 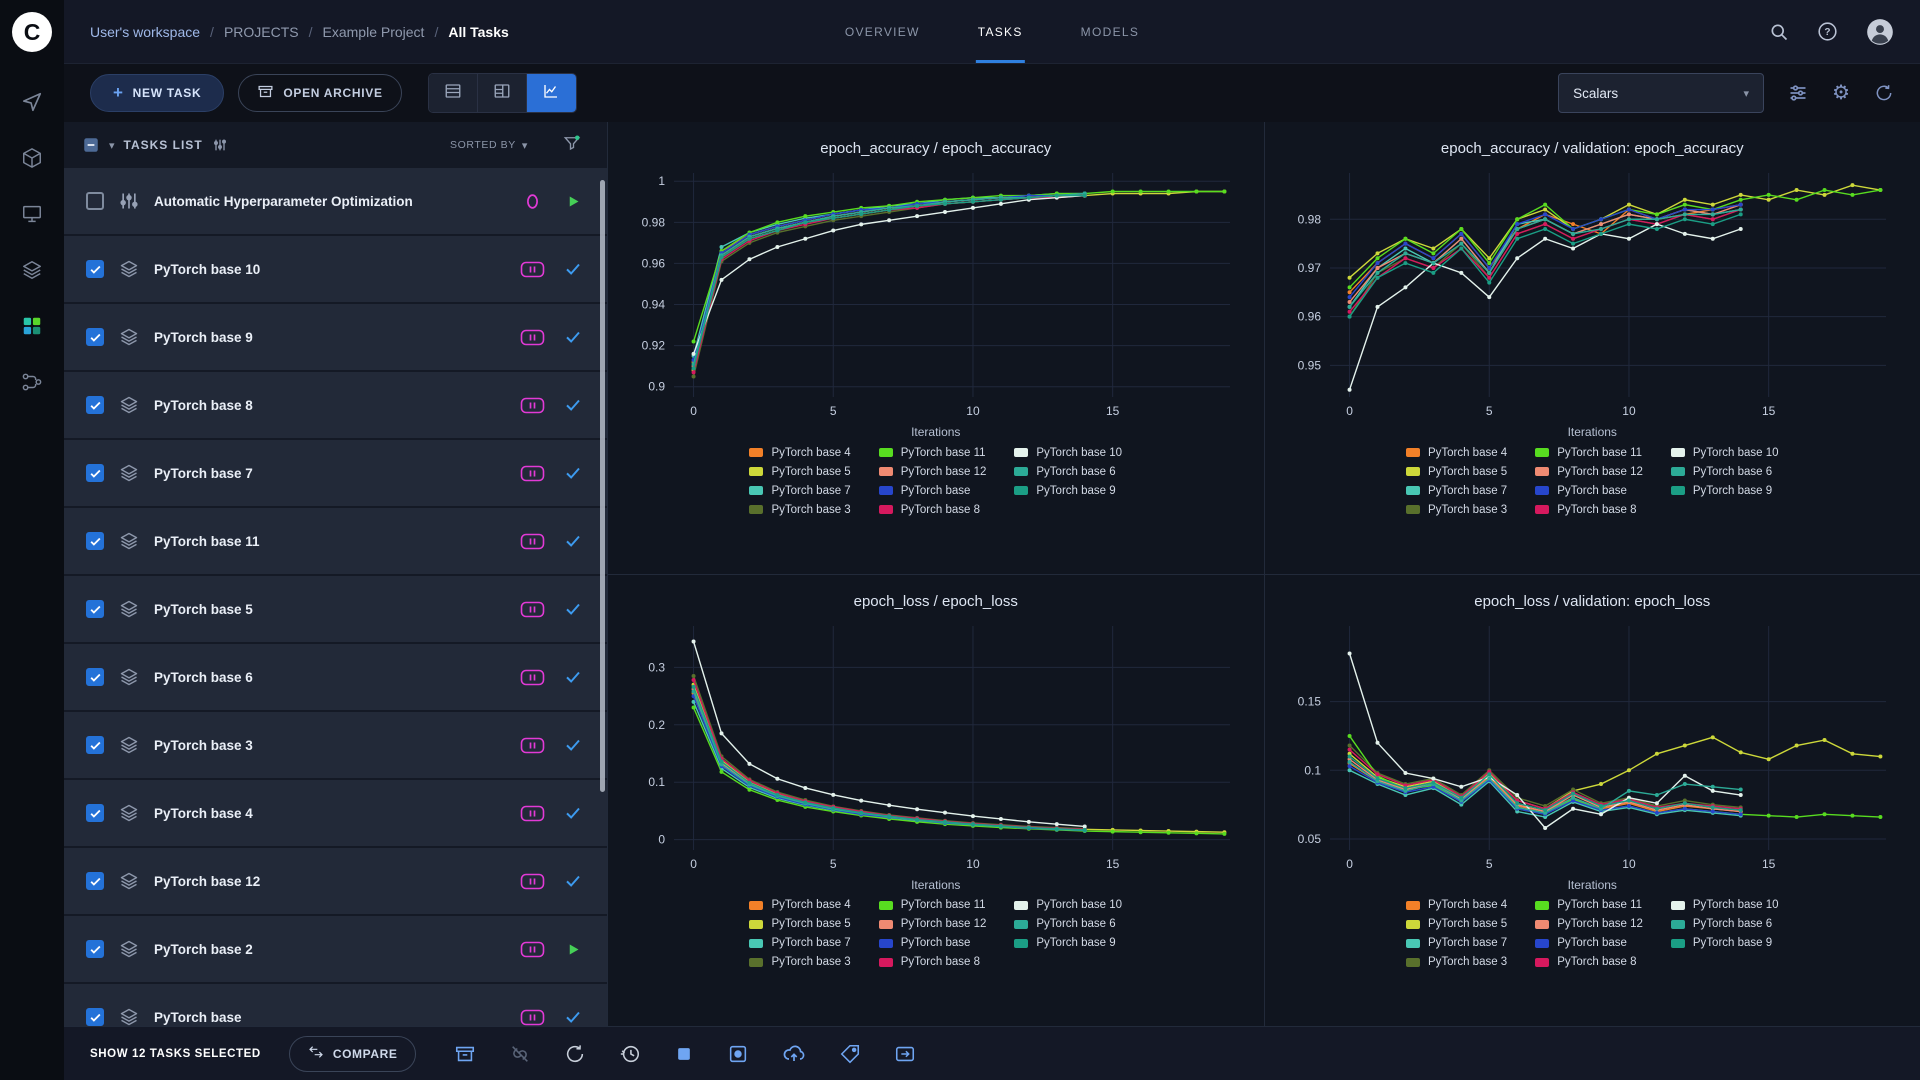 I want to click on task-row: PyTorch base 9, so click(x=335, y=337).